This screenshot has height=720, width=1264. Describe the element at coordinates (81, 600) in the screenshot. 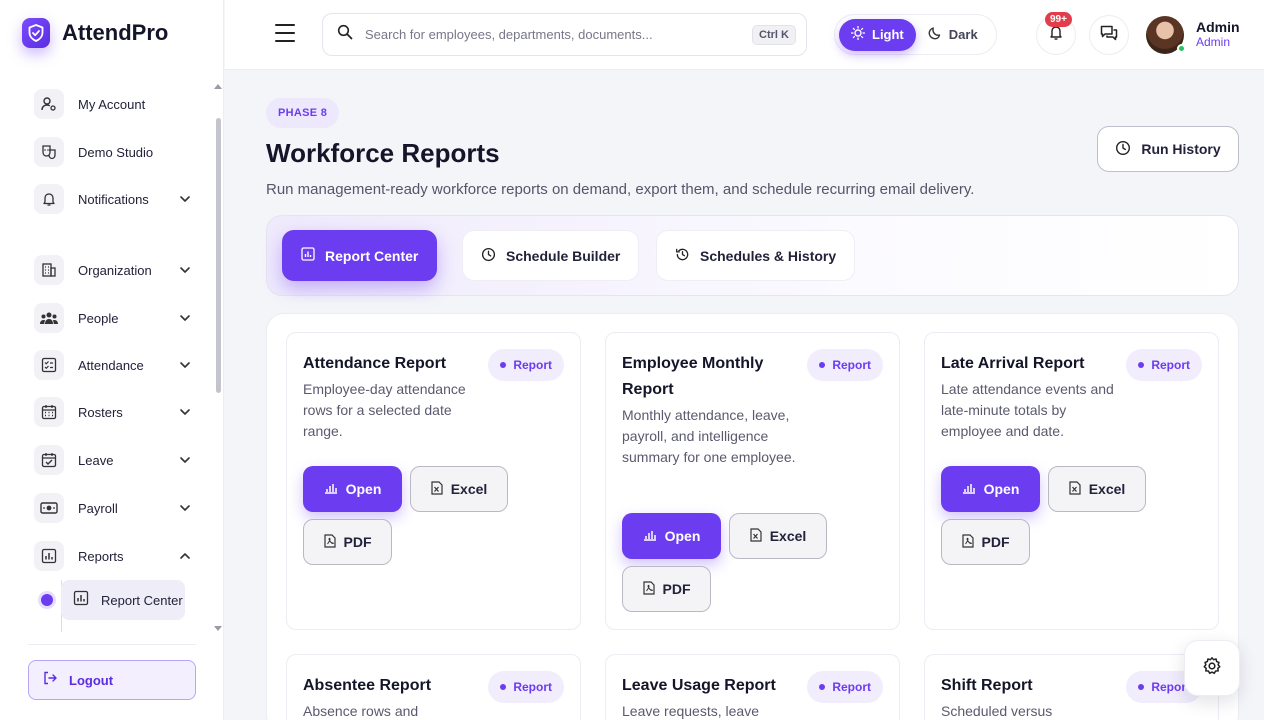

I see `chart-icon` at that location.